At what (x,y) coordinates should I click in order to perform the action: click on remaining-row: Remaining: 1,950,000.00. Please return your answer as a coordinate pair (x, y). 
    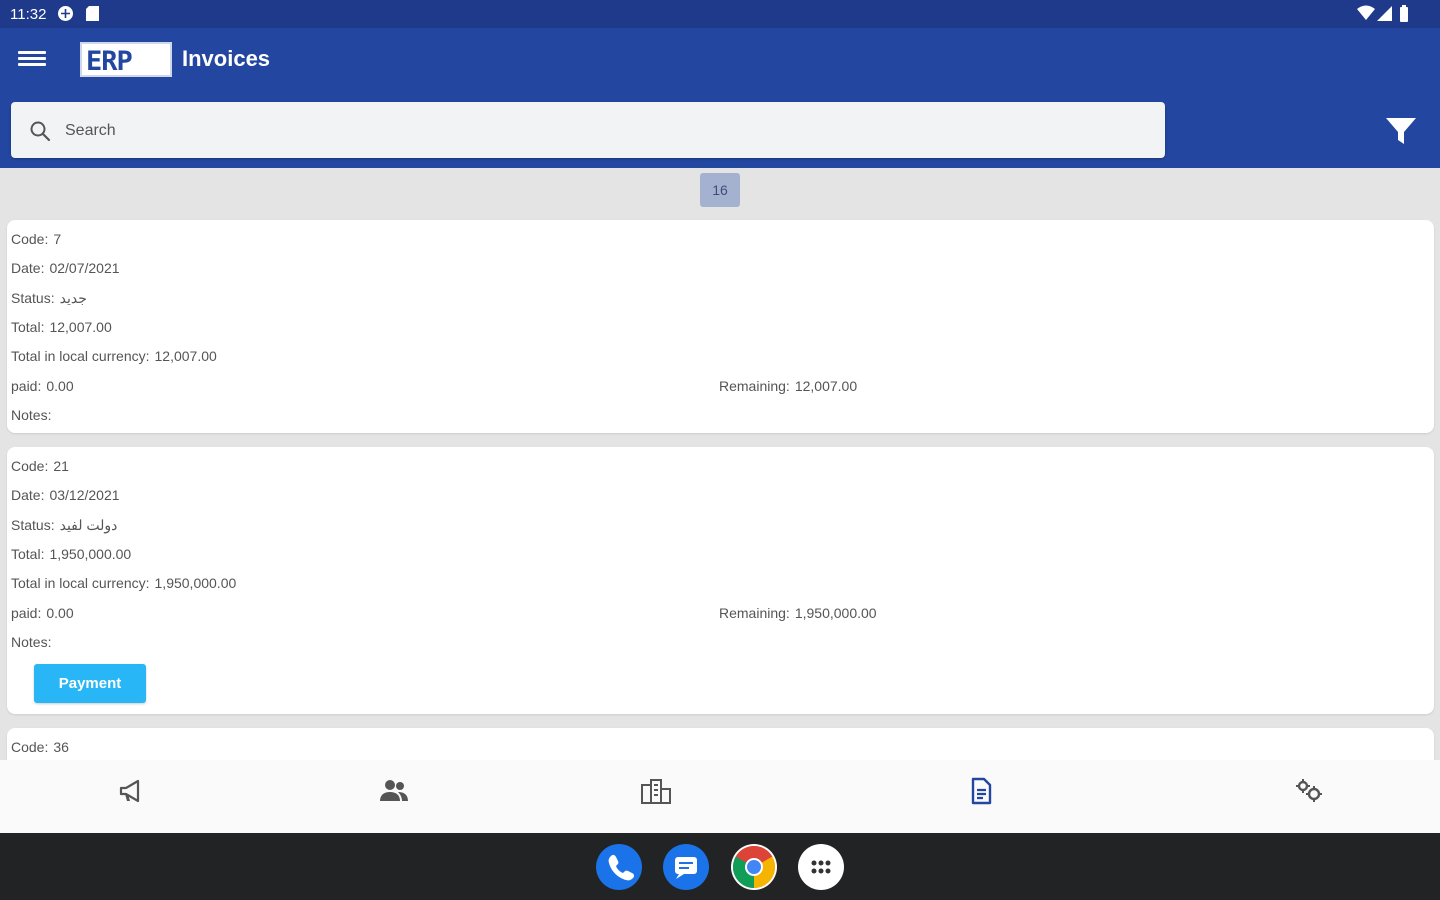
    Looking at the image, I should click on (798, 613).